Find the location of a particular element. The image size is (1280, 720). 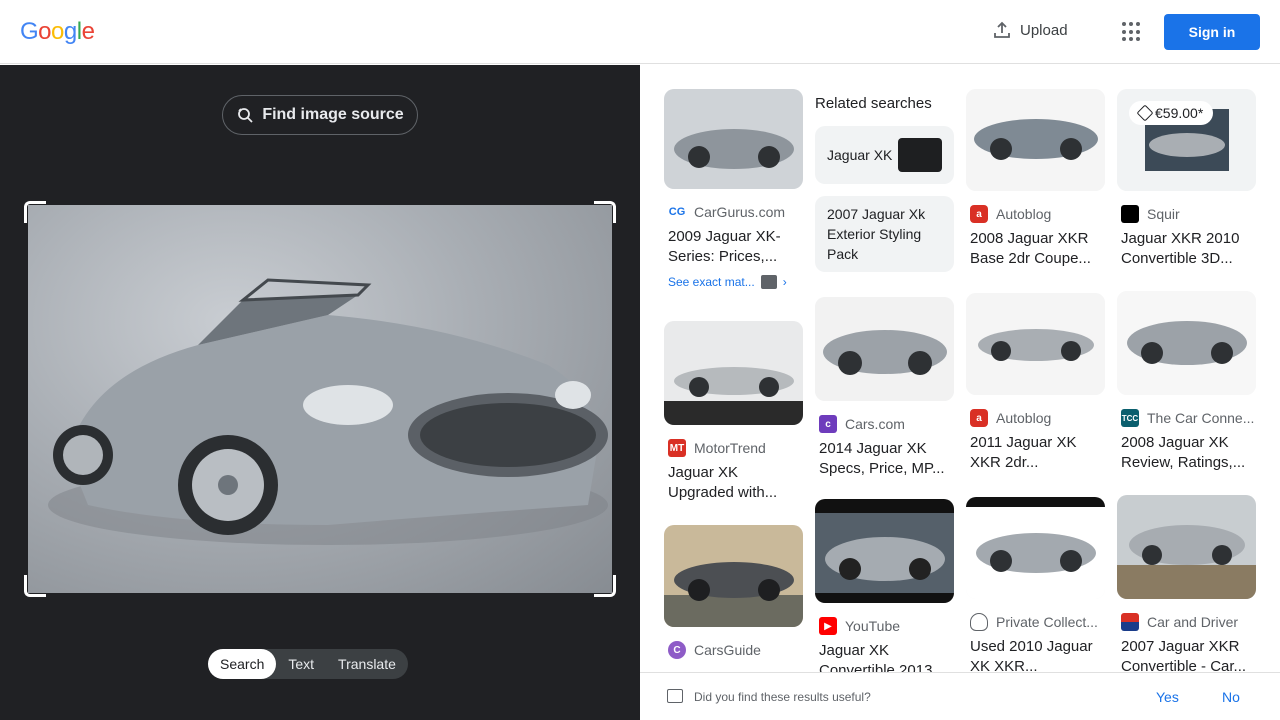

result-source: MT MotorTrend is located at coordinates (733, 448).